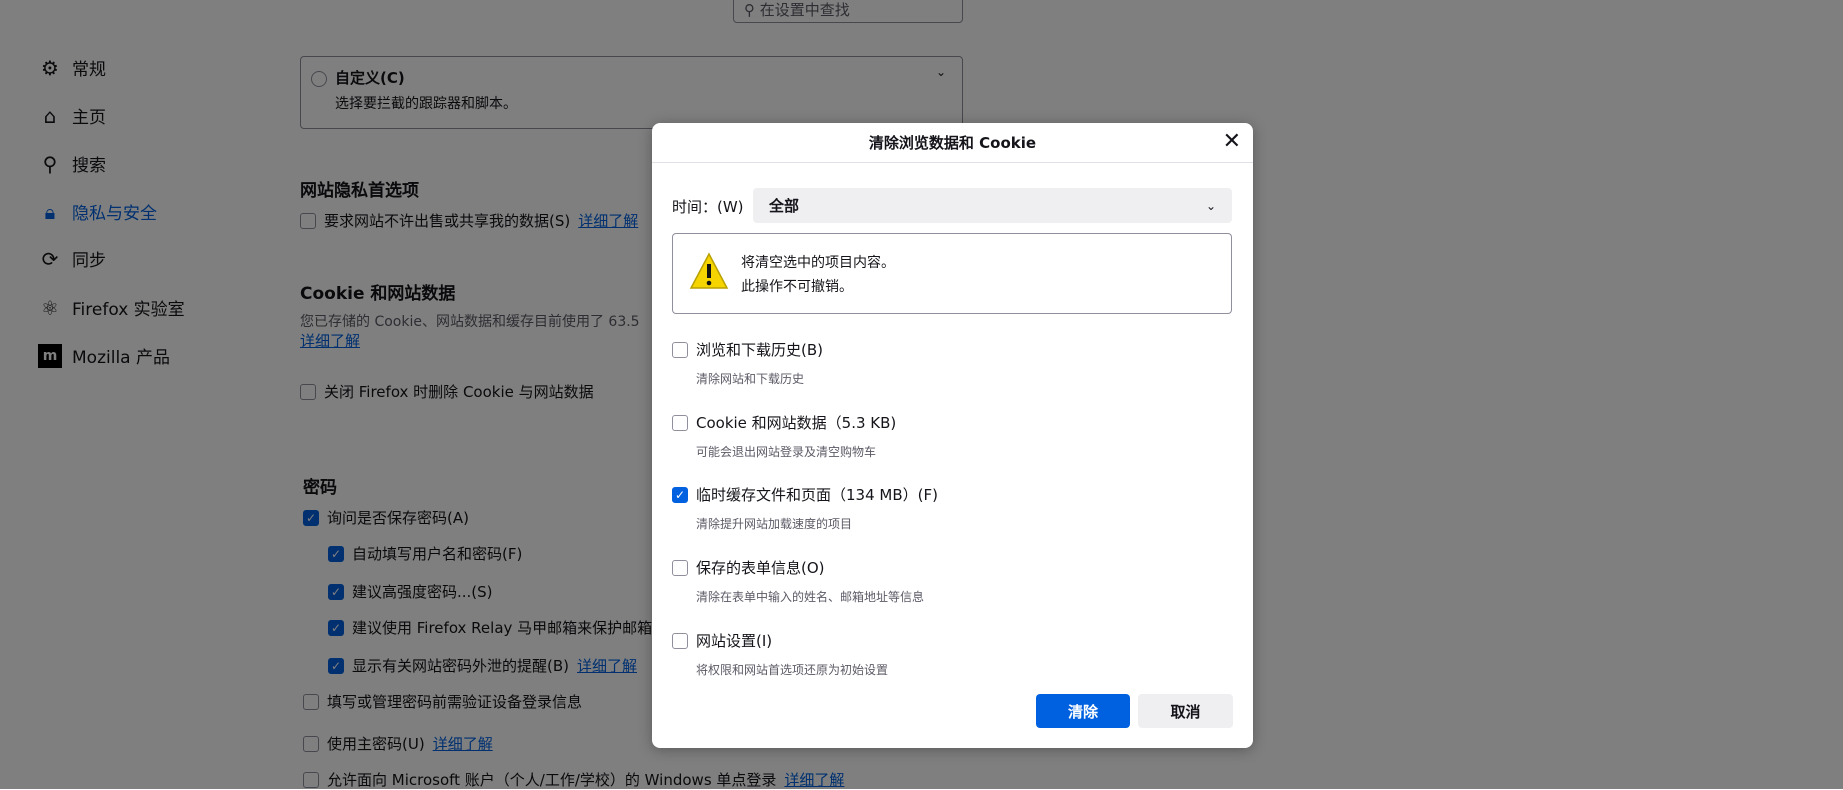 The height and width of the screenshot is (790, 1843). I want to click on clear-item-cookies: Cookie 和网站数据（5.3 KB) 可能会退出网站登录及清空购物车, so click(784, 436).